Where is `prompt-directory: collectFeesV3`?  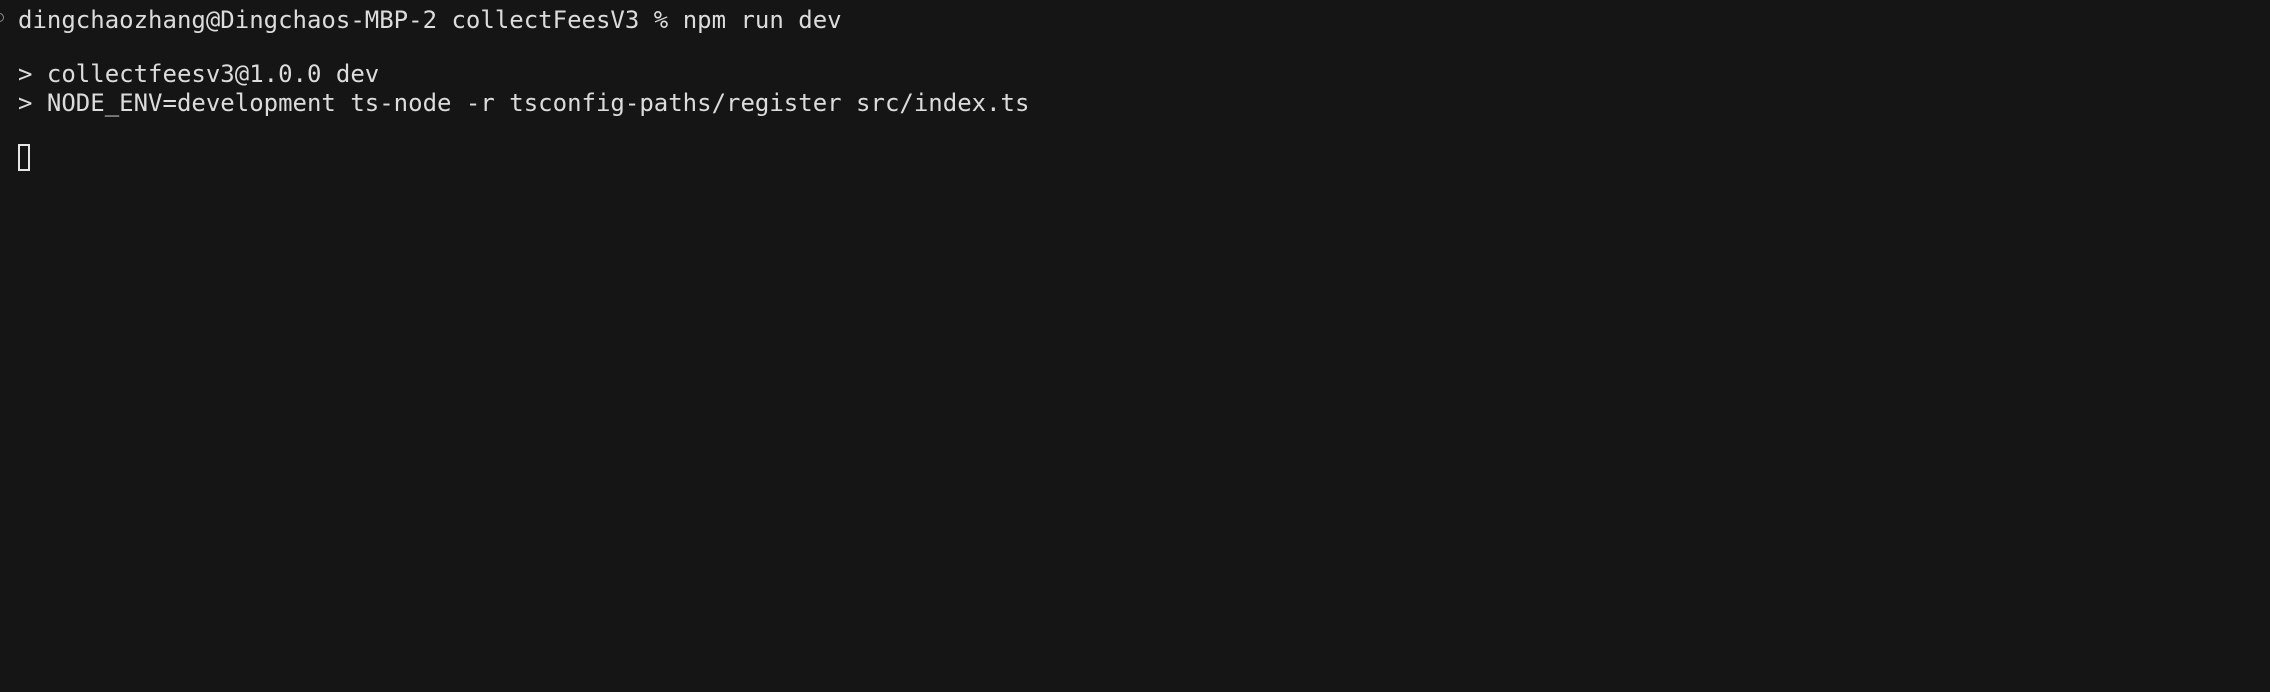
prompt-directory: collectFeesV3 is located at coordinates (545, 20).